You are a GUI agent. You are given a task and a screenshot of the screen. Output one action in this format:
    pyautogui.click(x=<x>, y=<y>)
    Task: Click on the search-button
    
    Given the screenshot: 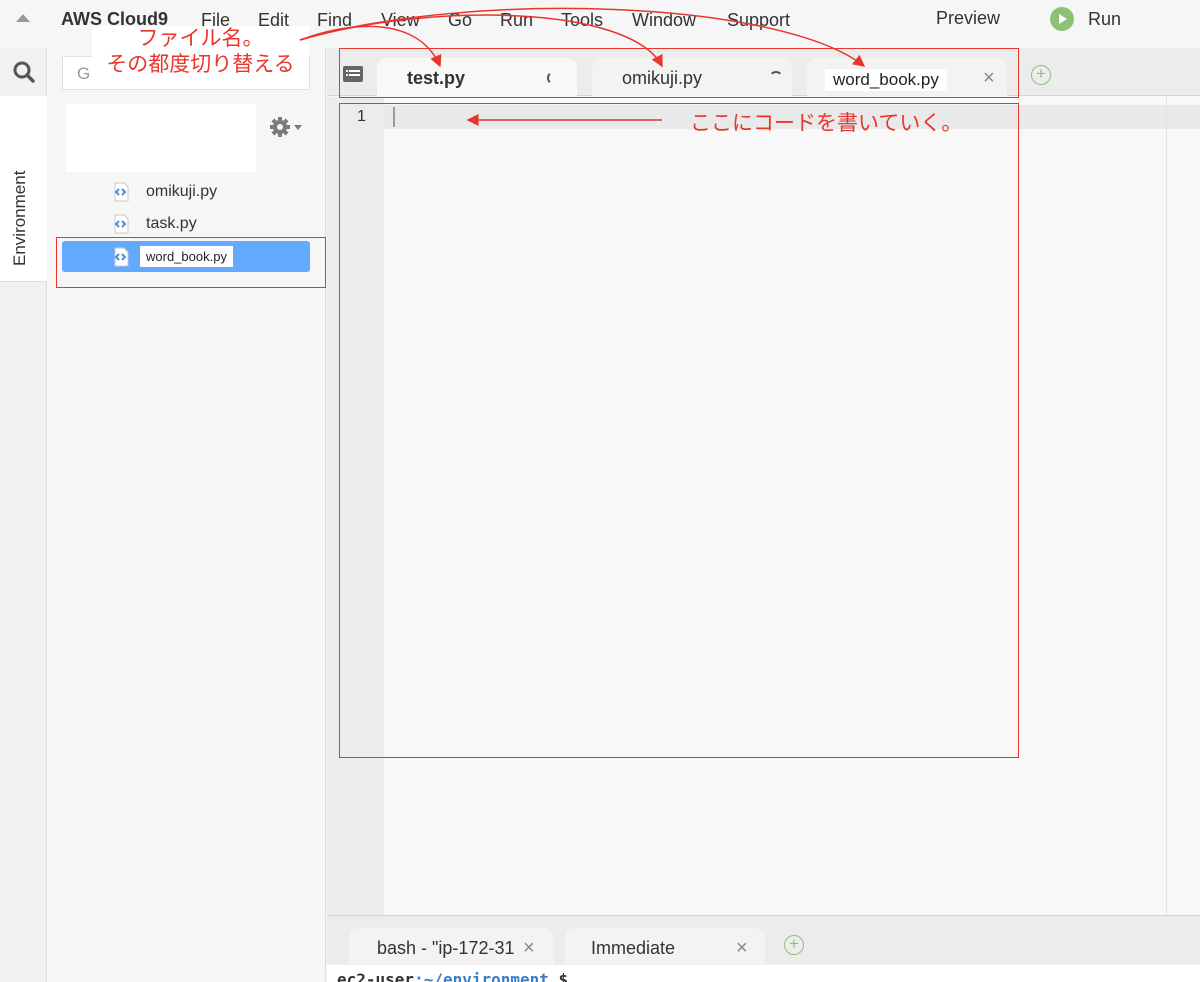 What is the action you would take?
    pyautogui.click(x=23, y=72)
    